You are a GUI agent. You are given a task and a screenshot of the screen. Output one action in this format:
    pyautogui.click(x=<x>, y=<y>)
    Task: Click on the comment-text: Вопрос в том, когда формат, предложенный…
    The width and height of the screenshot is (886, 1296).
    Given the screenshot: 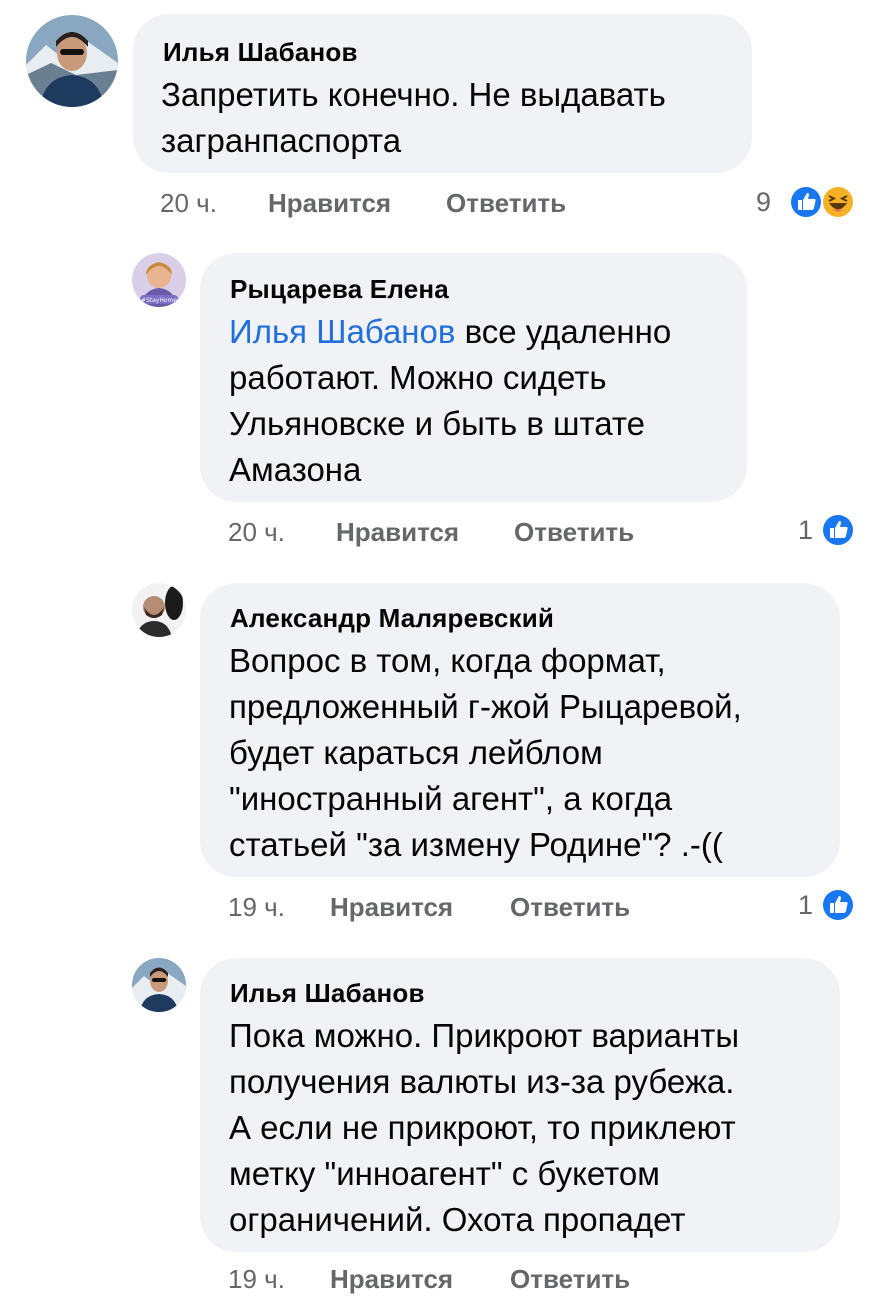 What is the action you would take?
    pyautogui.click(x=485, y=752)
    